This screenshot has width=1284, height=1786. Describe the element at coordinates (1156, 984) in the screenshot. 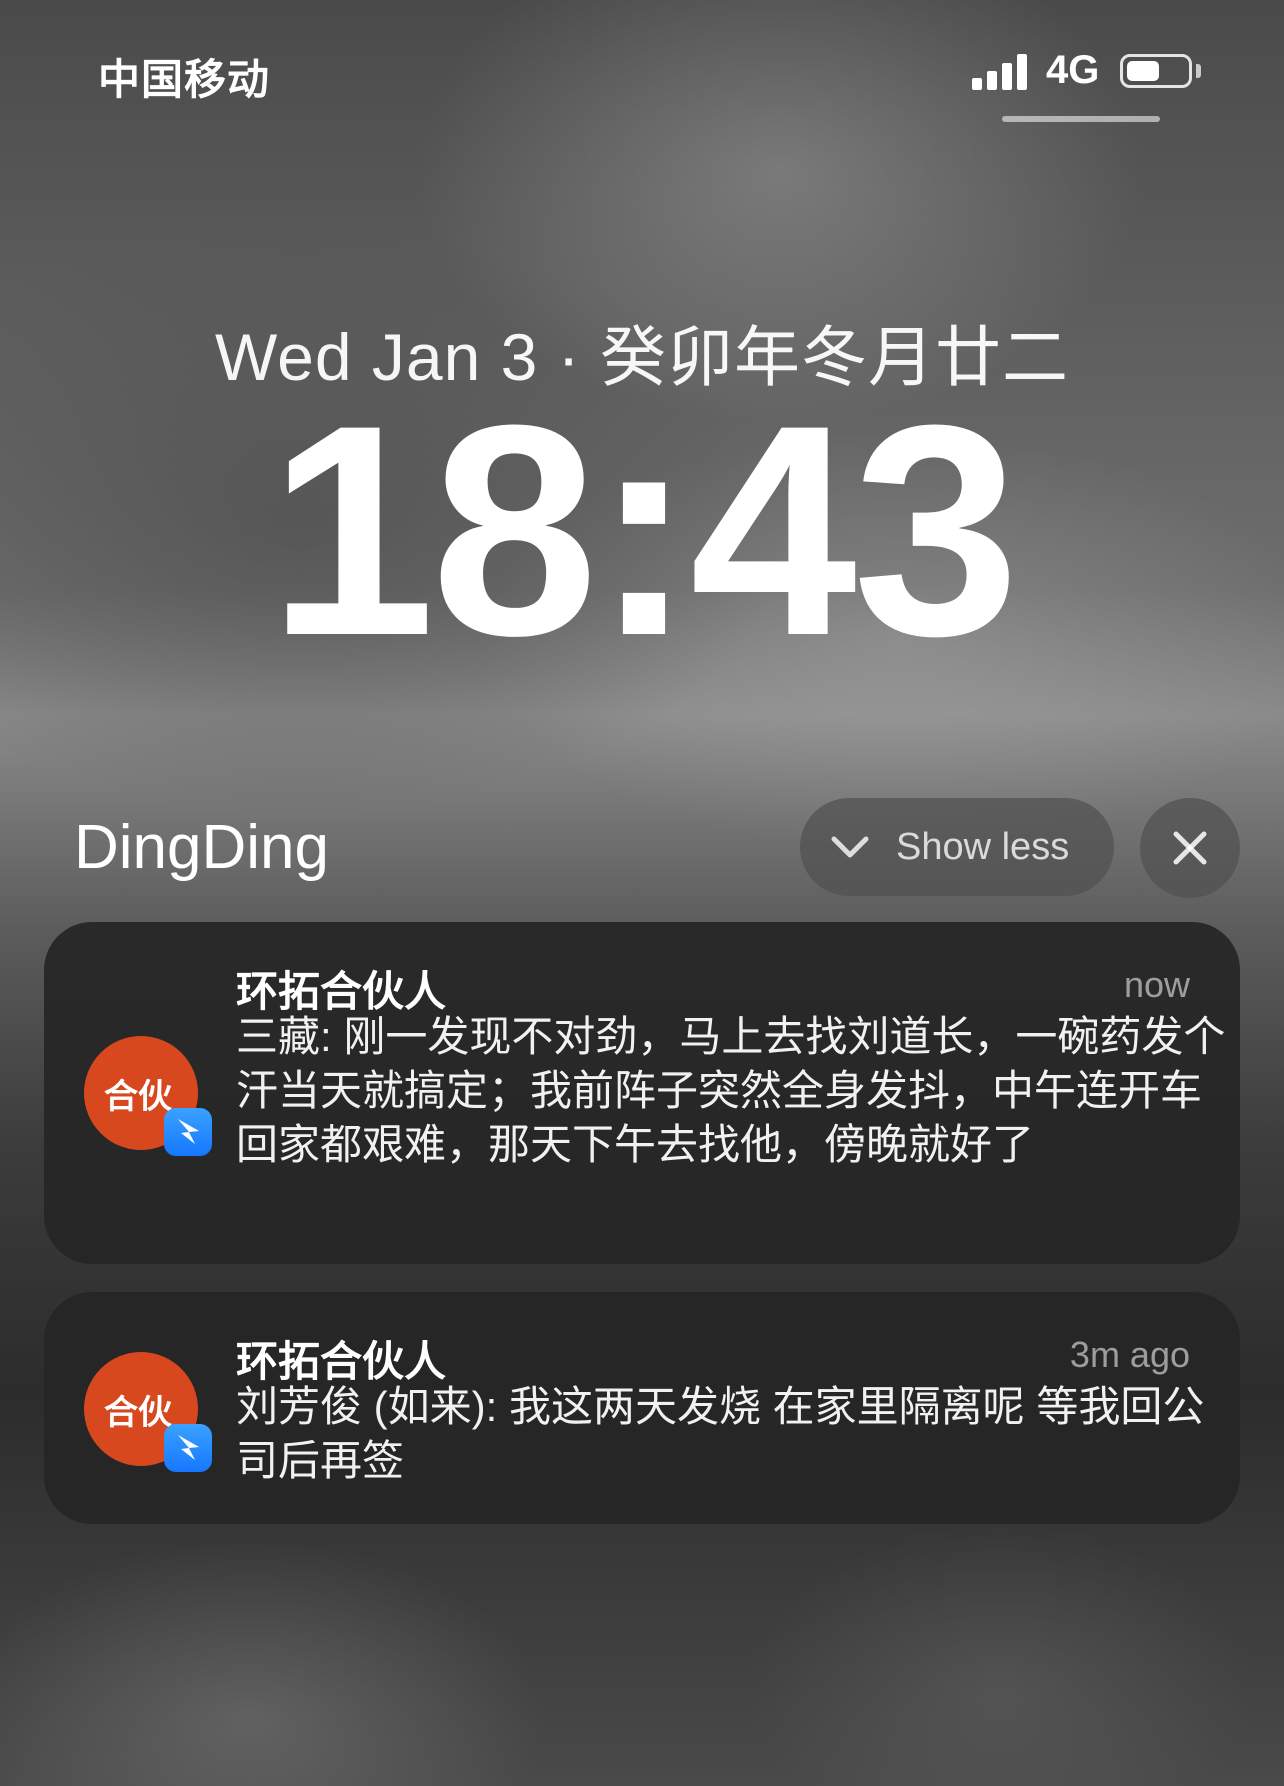

I see `notification-time: now` at that location.